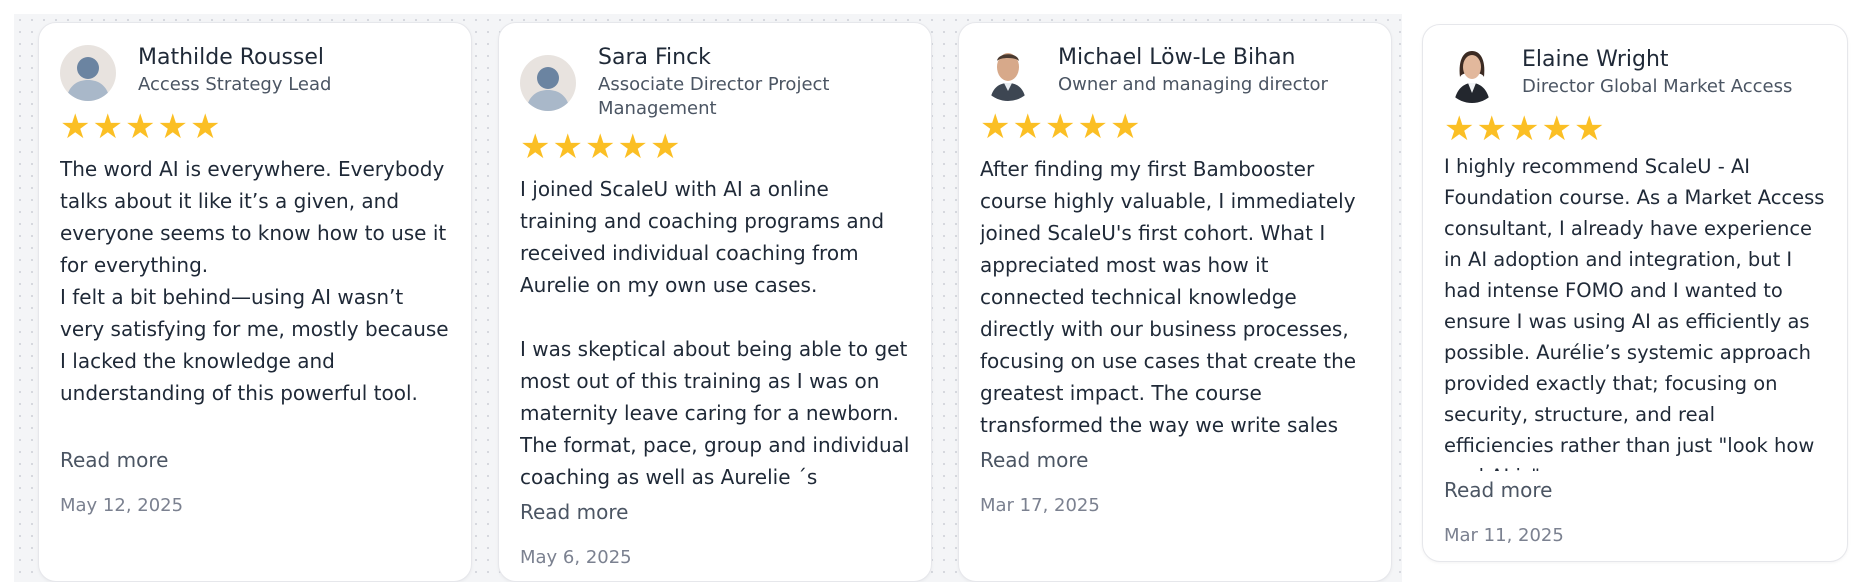  What do you see at coordinates (122, 505) in the screenshot?
I see `review-date: May 12, 2025` at bounding box center [122, 505].